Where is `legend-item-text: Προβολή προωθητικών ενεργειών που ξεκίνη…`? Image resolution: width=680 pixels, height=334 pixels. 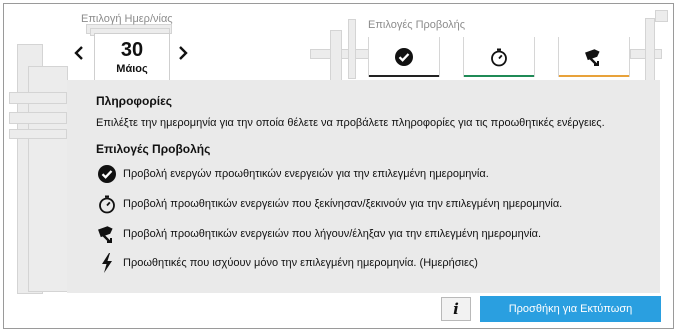 legend-item-text: Προβολή προωθητικών ενεργειών που ξεκίνη… is located at coordinates (343, 204).